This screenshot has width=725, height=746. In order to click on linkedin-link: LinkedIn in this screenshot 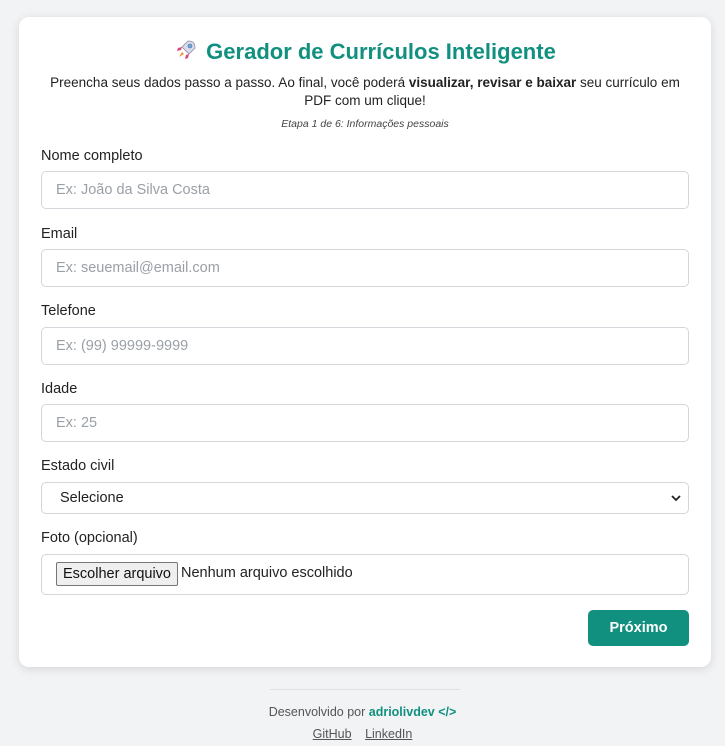, I will do `click(388, 734)`.